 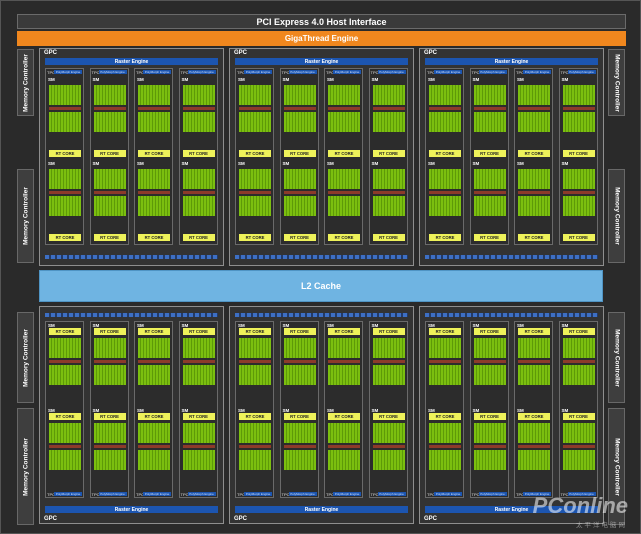 I want to click on memory-controller: Memory Controller, so click(x=616, y=357).